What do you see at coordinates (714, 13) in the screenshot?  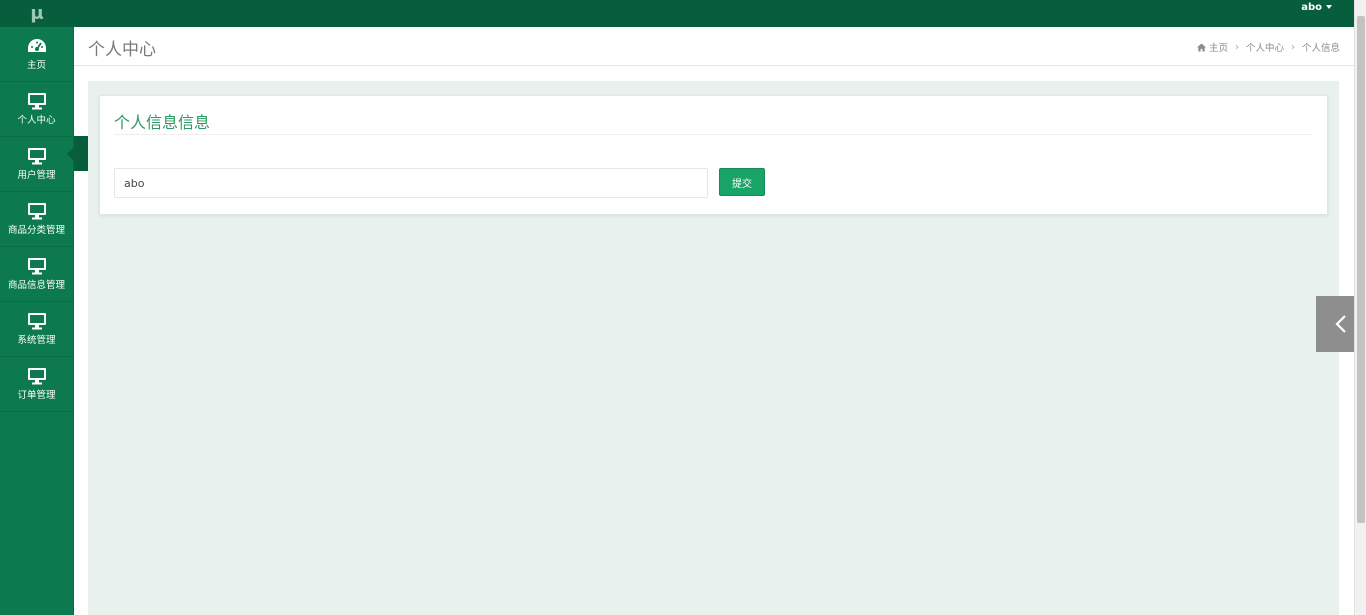 I see `top-navbar: abo` at bounding box center [714, 13].